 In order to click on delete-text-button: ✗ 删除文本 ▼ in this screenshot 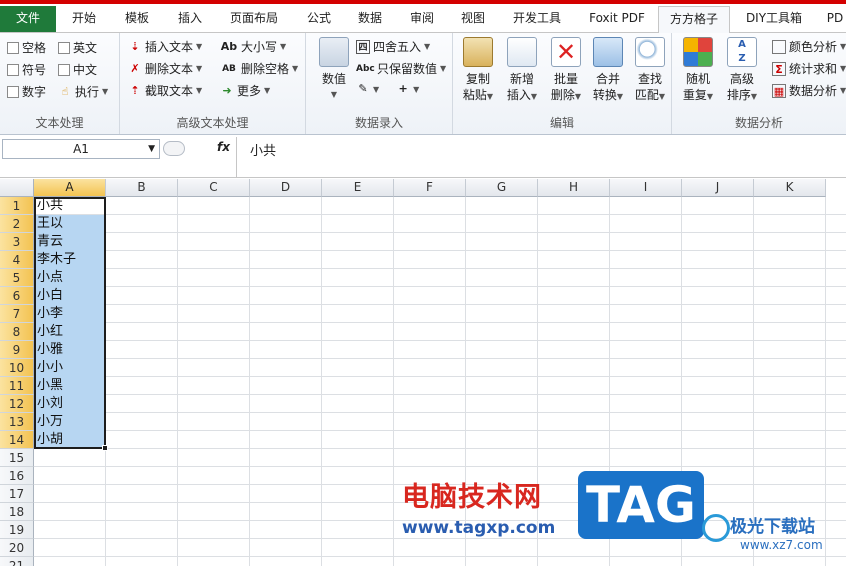, I will do `click(165, 68)`.